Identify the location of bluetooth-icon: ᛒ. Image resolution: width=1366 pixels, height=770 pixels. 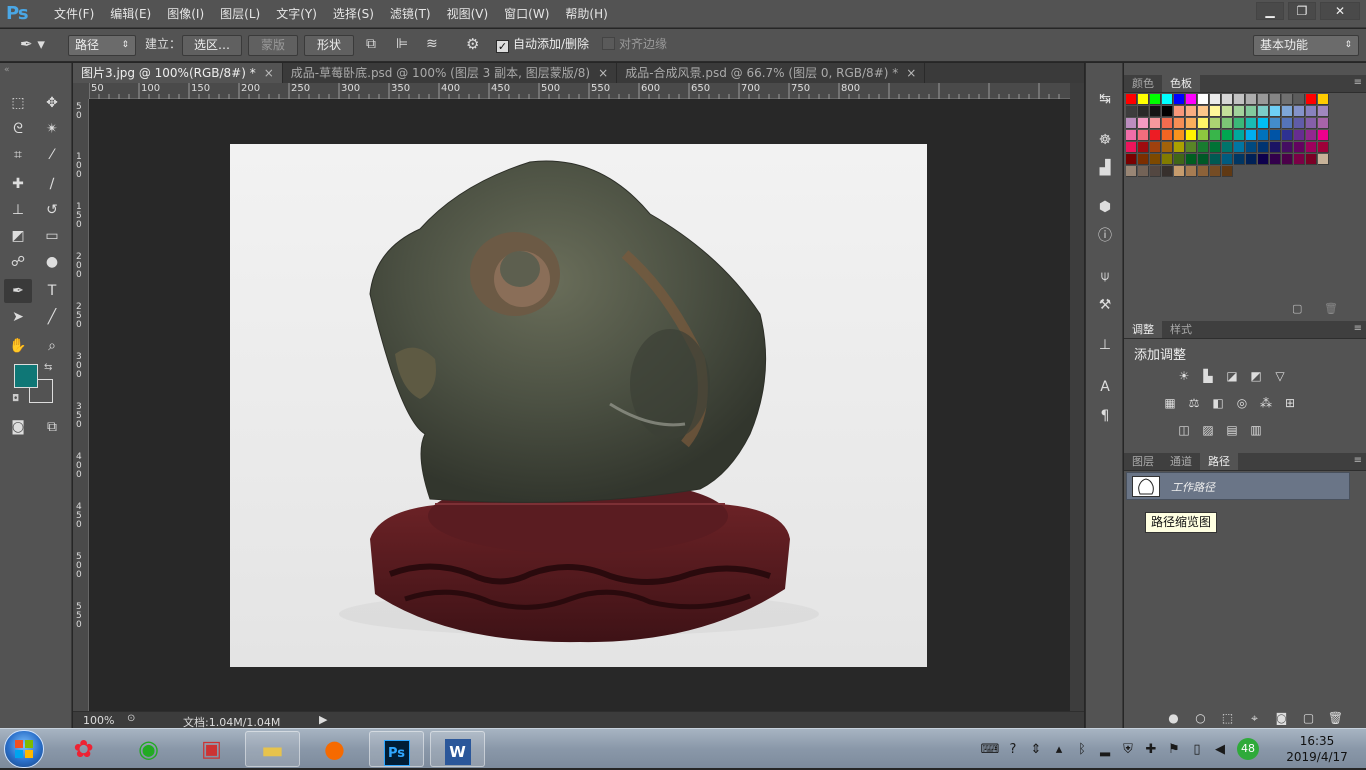
(1082, 749).